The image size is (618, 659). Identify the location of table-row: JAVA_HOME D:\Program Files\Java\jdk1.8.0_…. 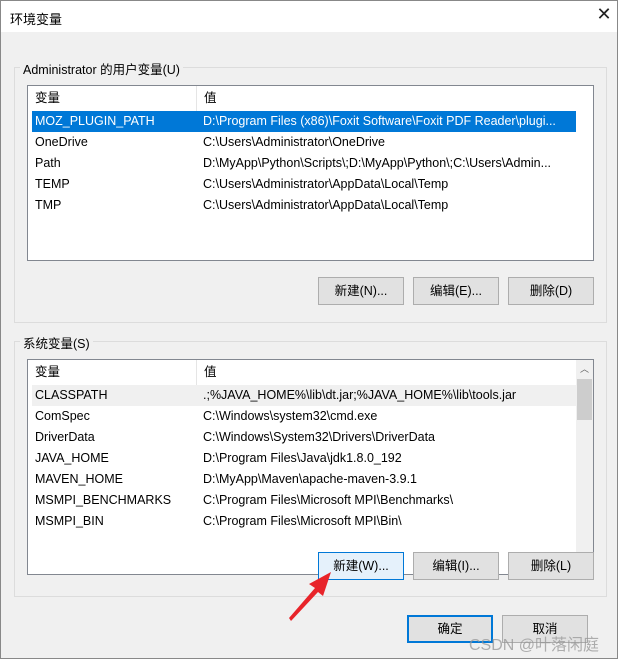
(304, 458).